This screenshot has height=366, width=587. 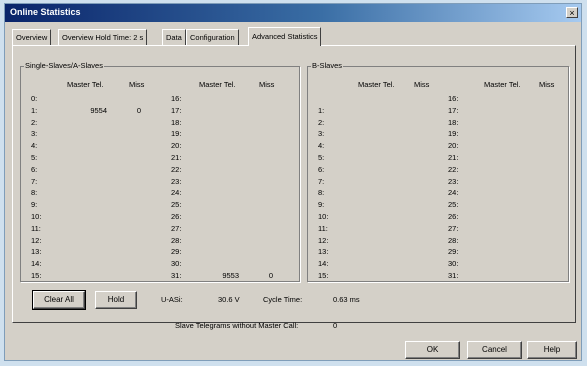 What do you see at coordinates (137, 84) in the screenshot?
I see `single-miss-header-left: Miss` at bounding box center [137, 84].